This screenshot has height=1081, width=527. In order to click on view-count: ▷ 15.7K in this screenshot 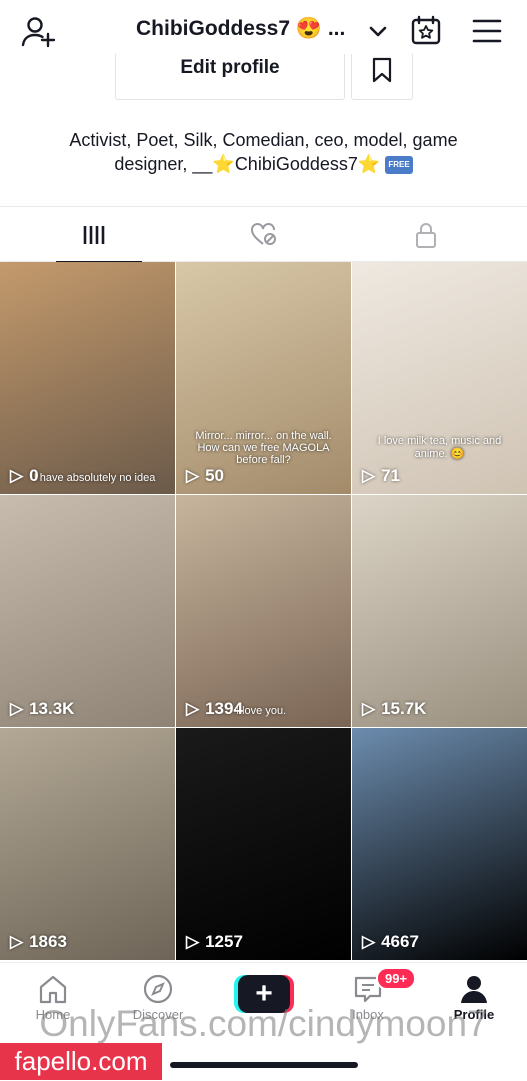, I will do `click(394, 708)`.